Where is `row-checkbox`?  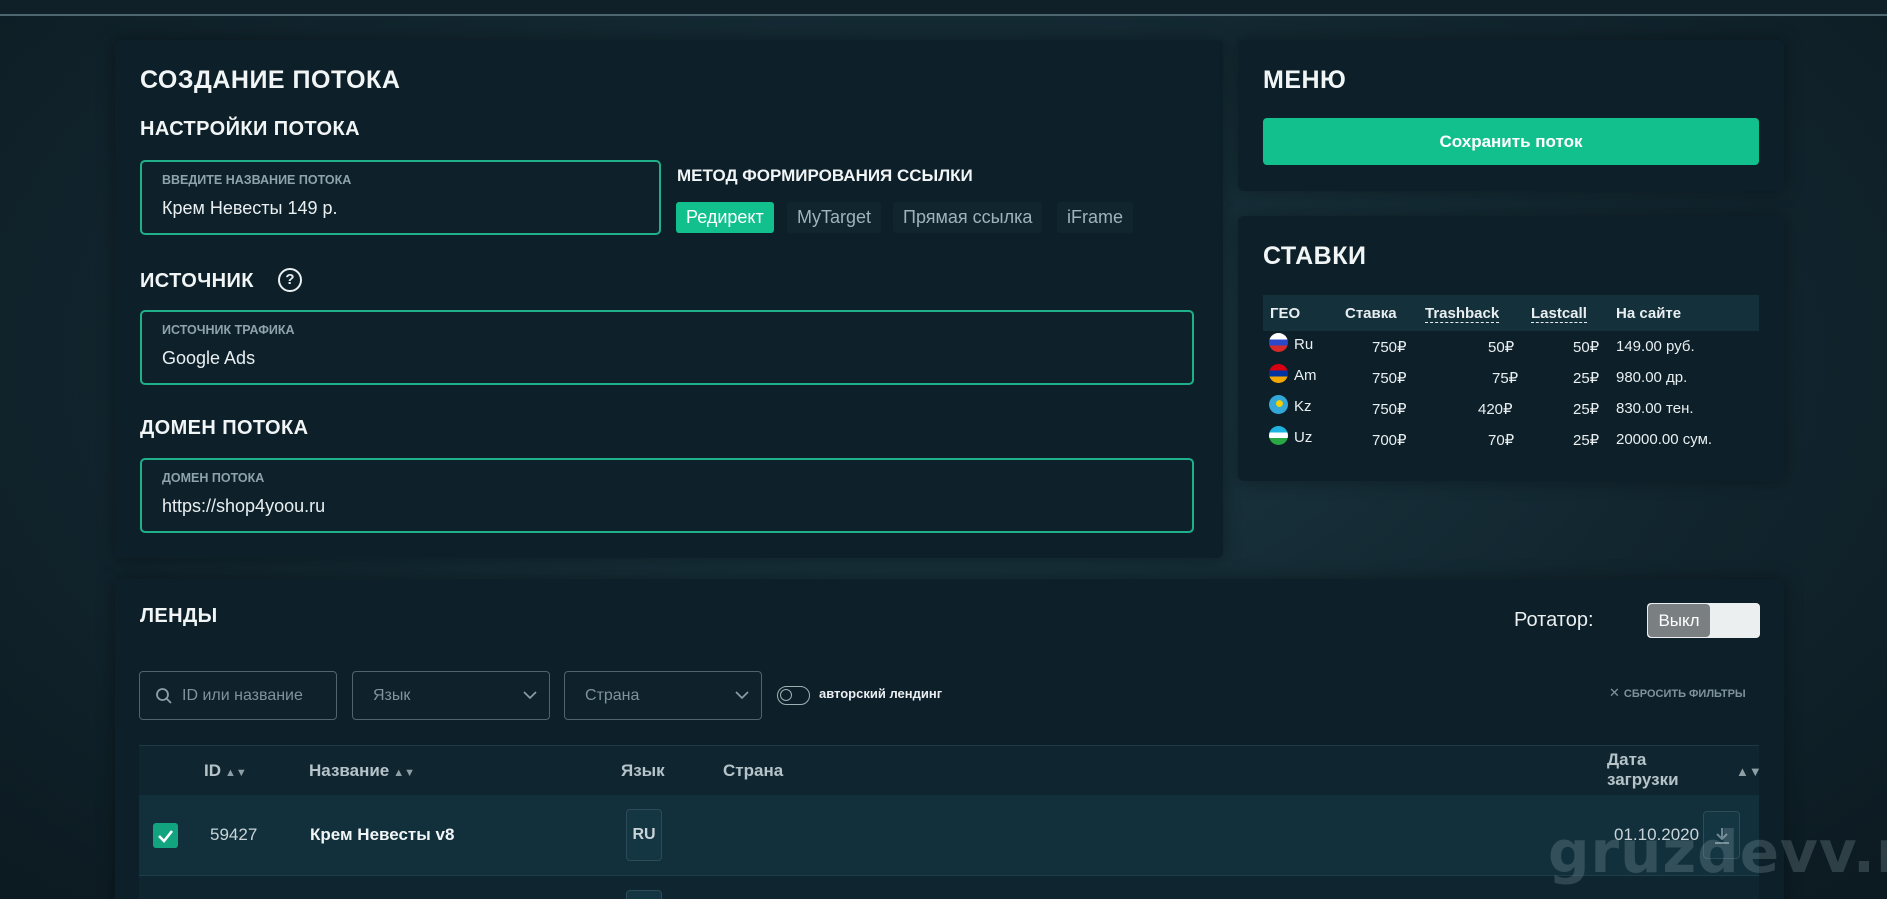 row-checkbox is located at coordinates (165, 835).